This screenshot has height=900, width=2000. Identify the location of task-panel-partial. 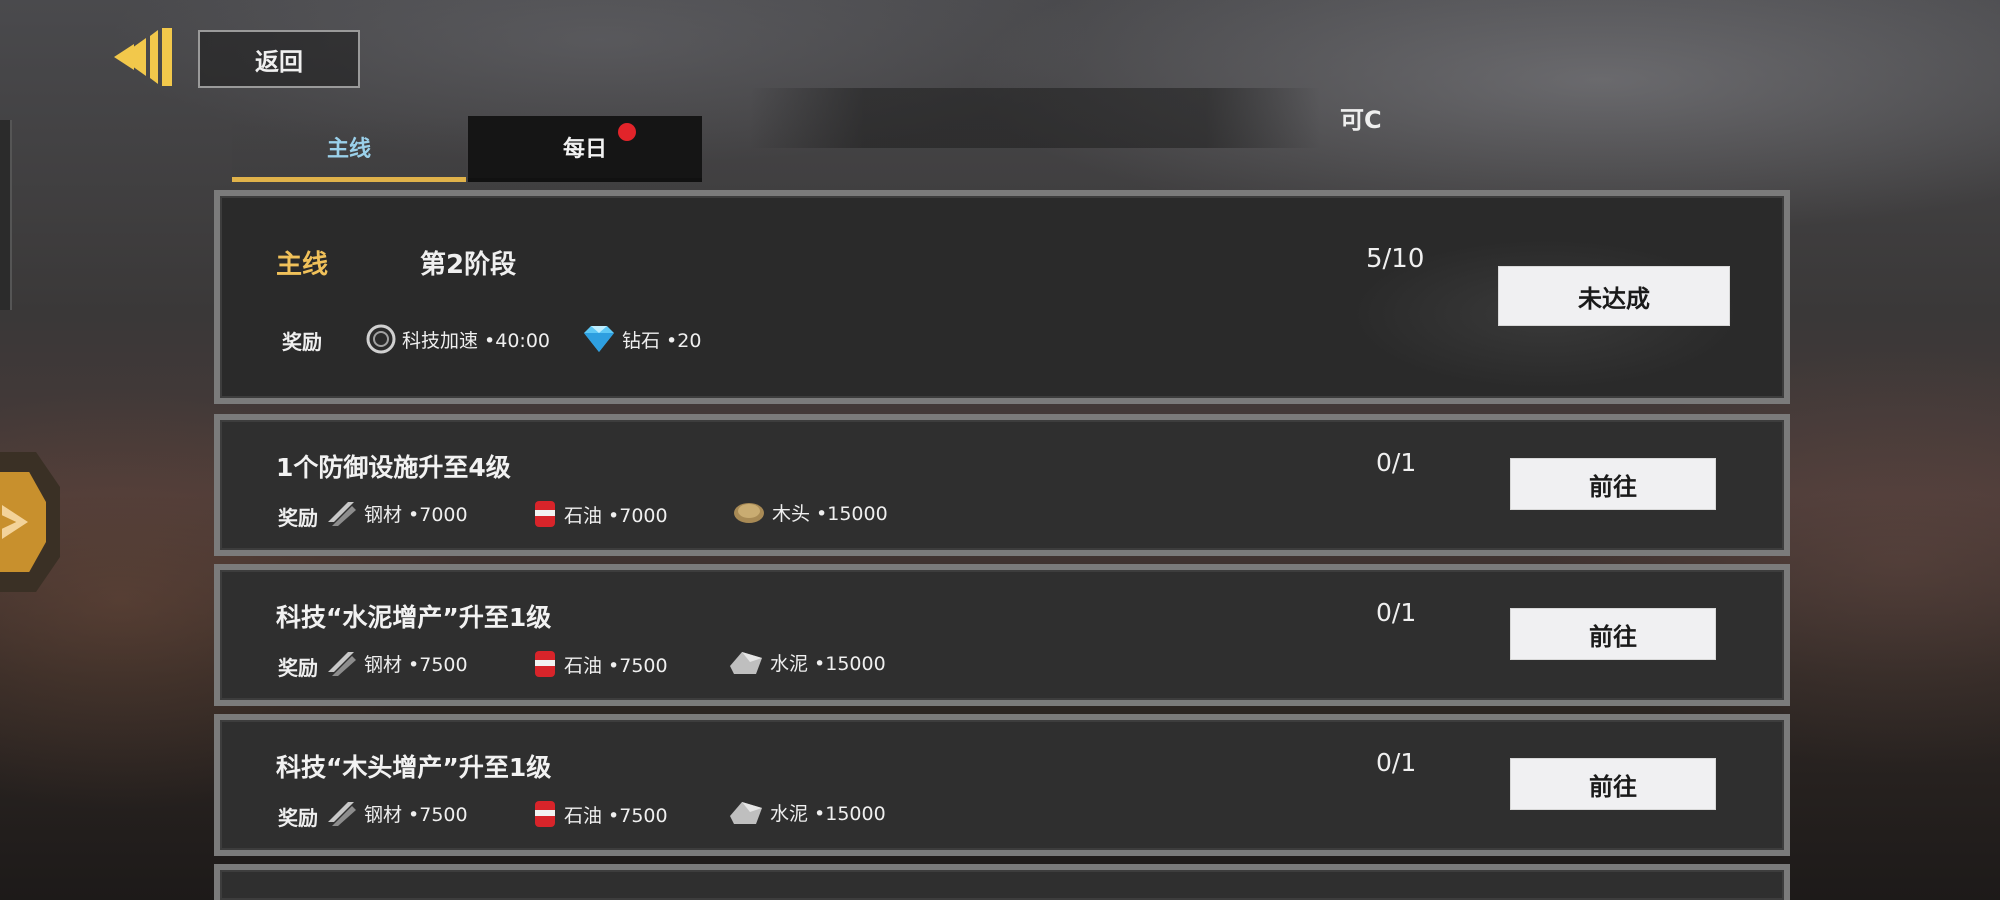
(1002, 882).